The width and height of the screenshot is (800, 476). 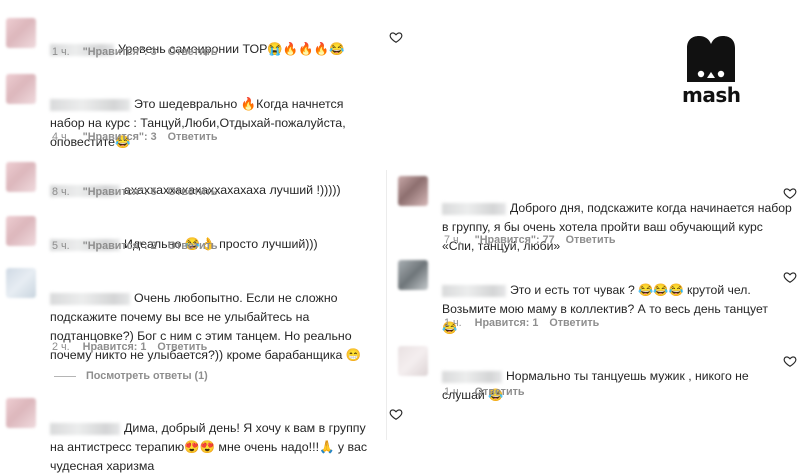 What do you see at coordinates (61, 192) in the screenshot?
I see `comment-time: 8 ч.` at bounding box center [61, 192].